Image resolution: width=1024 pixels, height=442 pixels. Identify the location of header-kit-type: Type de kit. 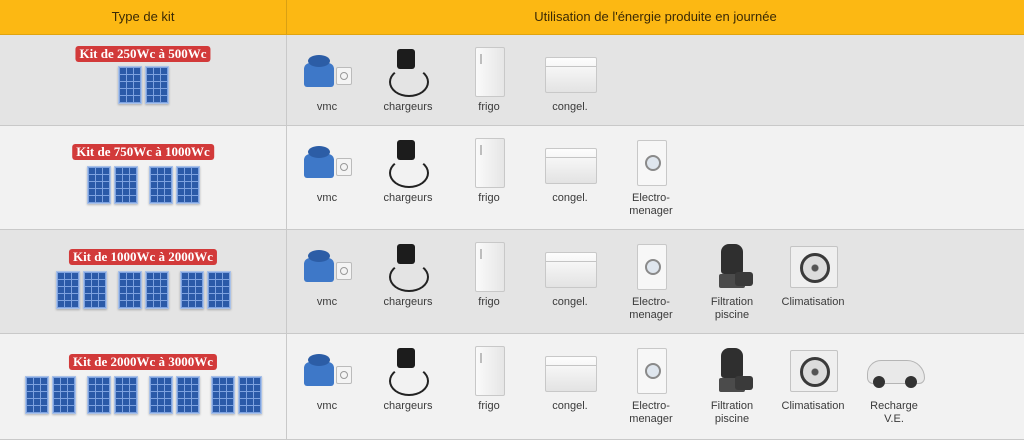
(143, 17).